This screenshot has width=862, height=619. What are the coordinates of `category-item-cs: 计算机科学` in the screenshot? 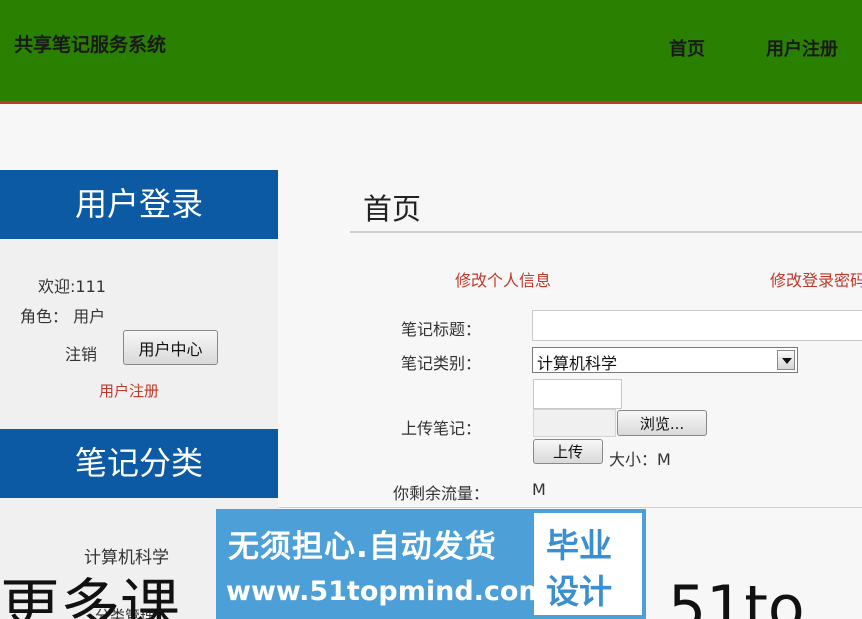 It's located at (126, 555).